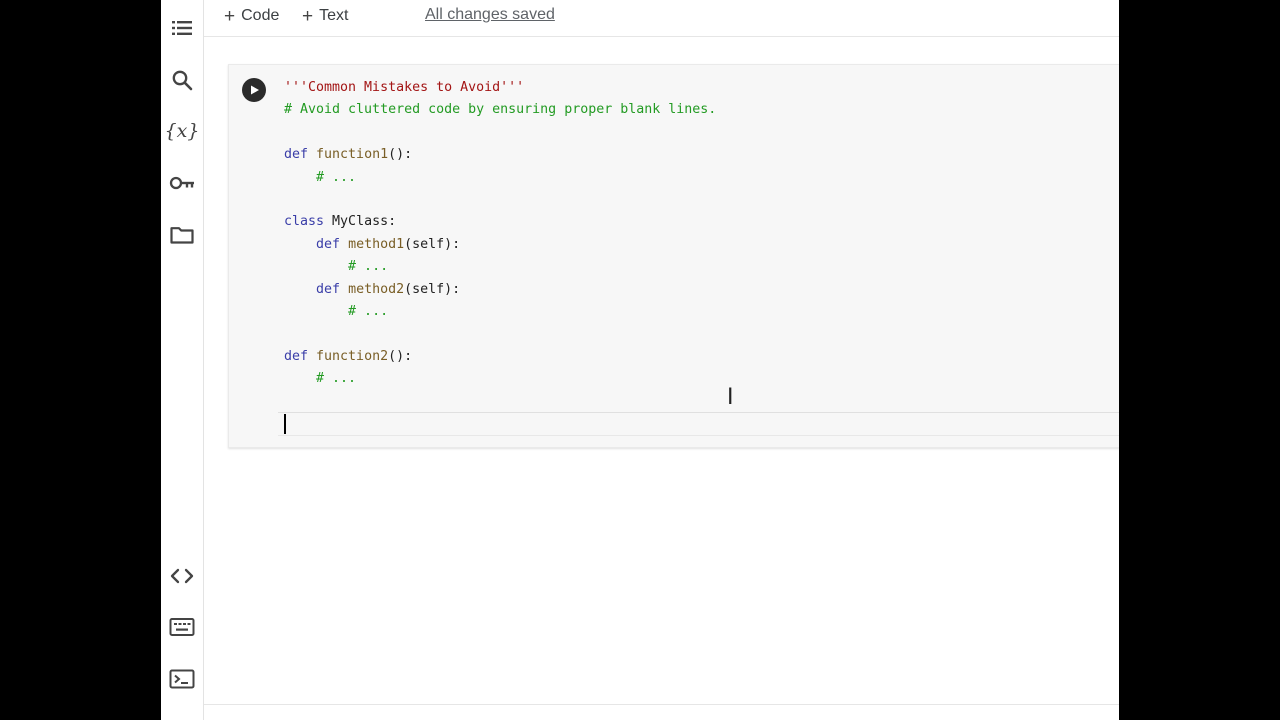  Describe the element at coordinates (701, 88) in the screenshot. I see `code-line: '''Common Mistakes to Avoid'''` at that location.